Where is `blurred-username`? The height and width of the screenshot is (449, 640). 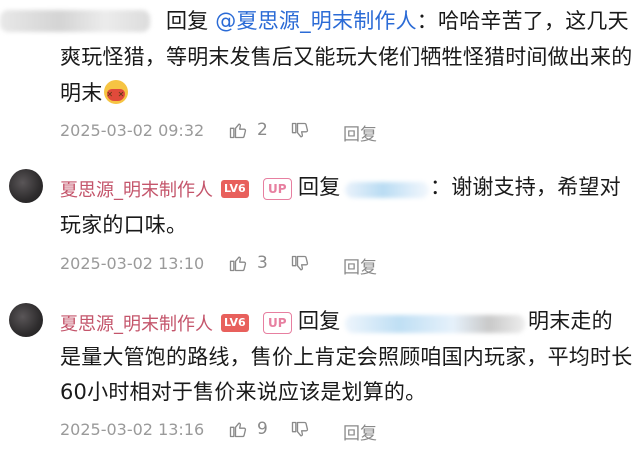 blurred-username is located at coordinates (75, 21).